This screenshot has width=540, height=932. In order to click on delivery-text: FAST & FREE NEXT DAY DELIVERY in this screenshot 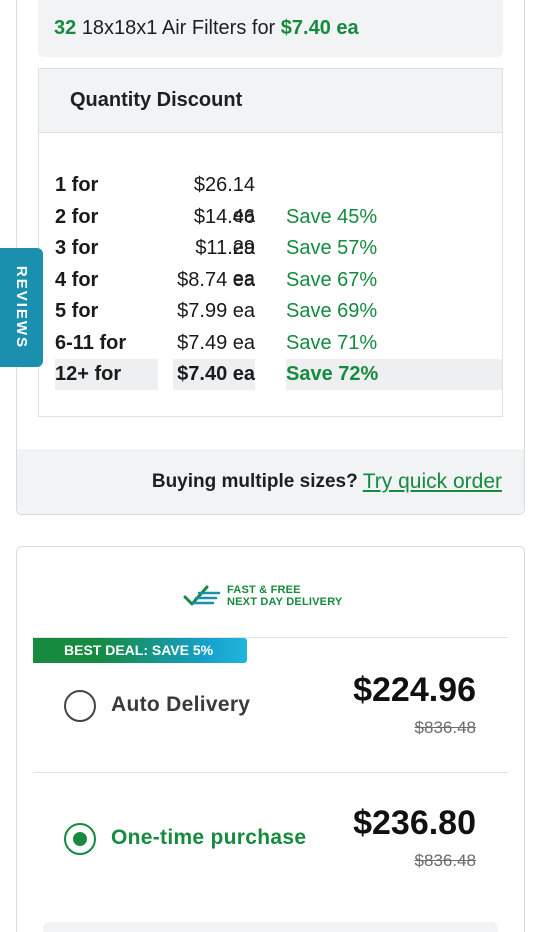, I will do `click(285, 596)`.